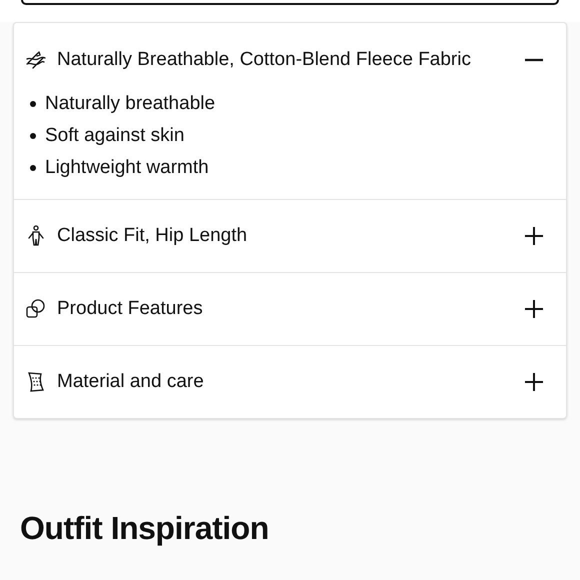  What do you see at coordinates (290, 382) in the screenshot?
I see `accordion-header: Material and care` at bounding box center [290, 382].